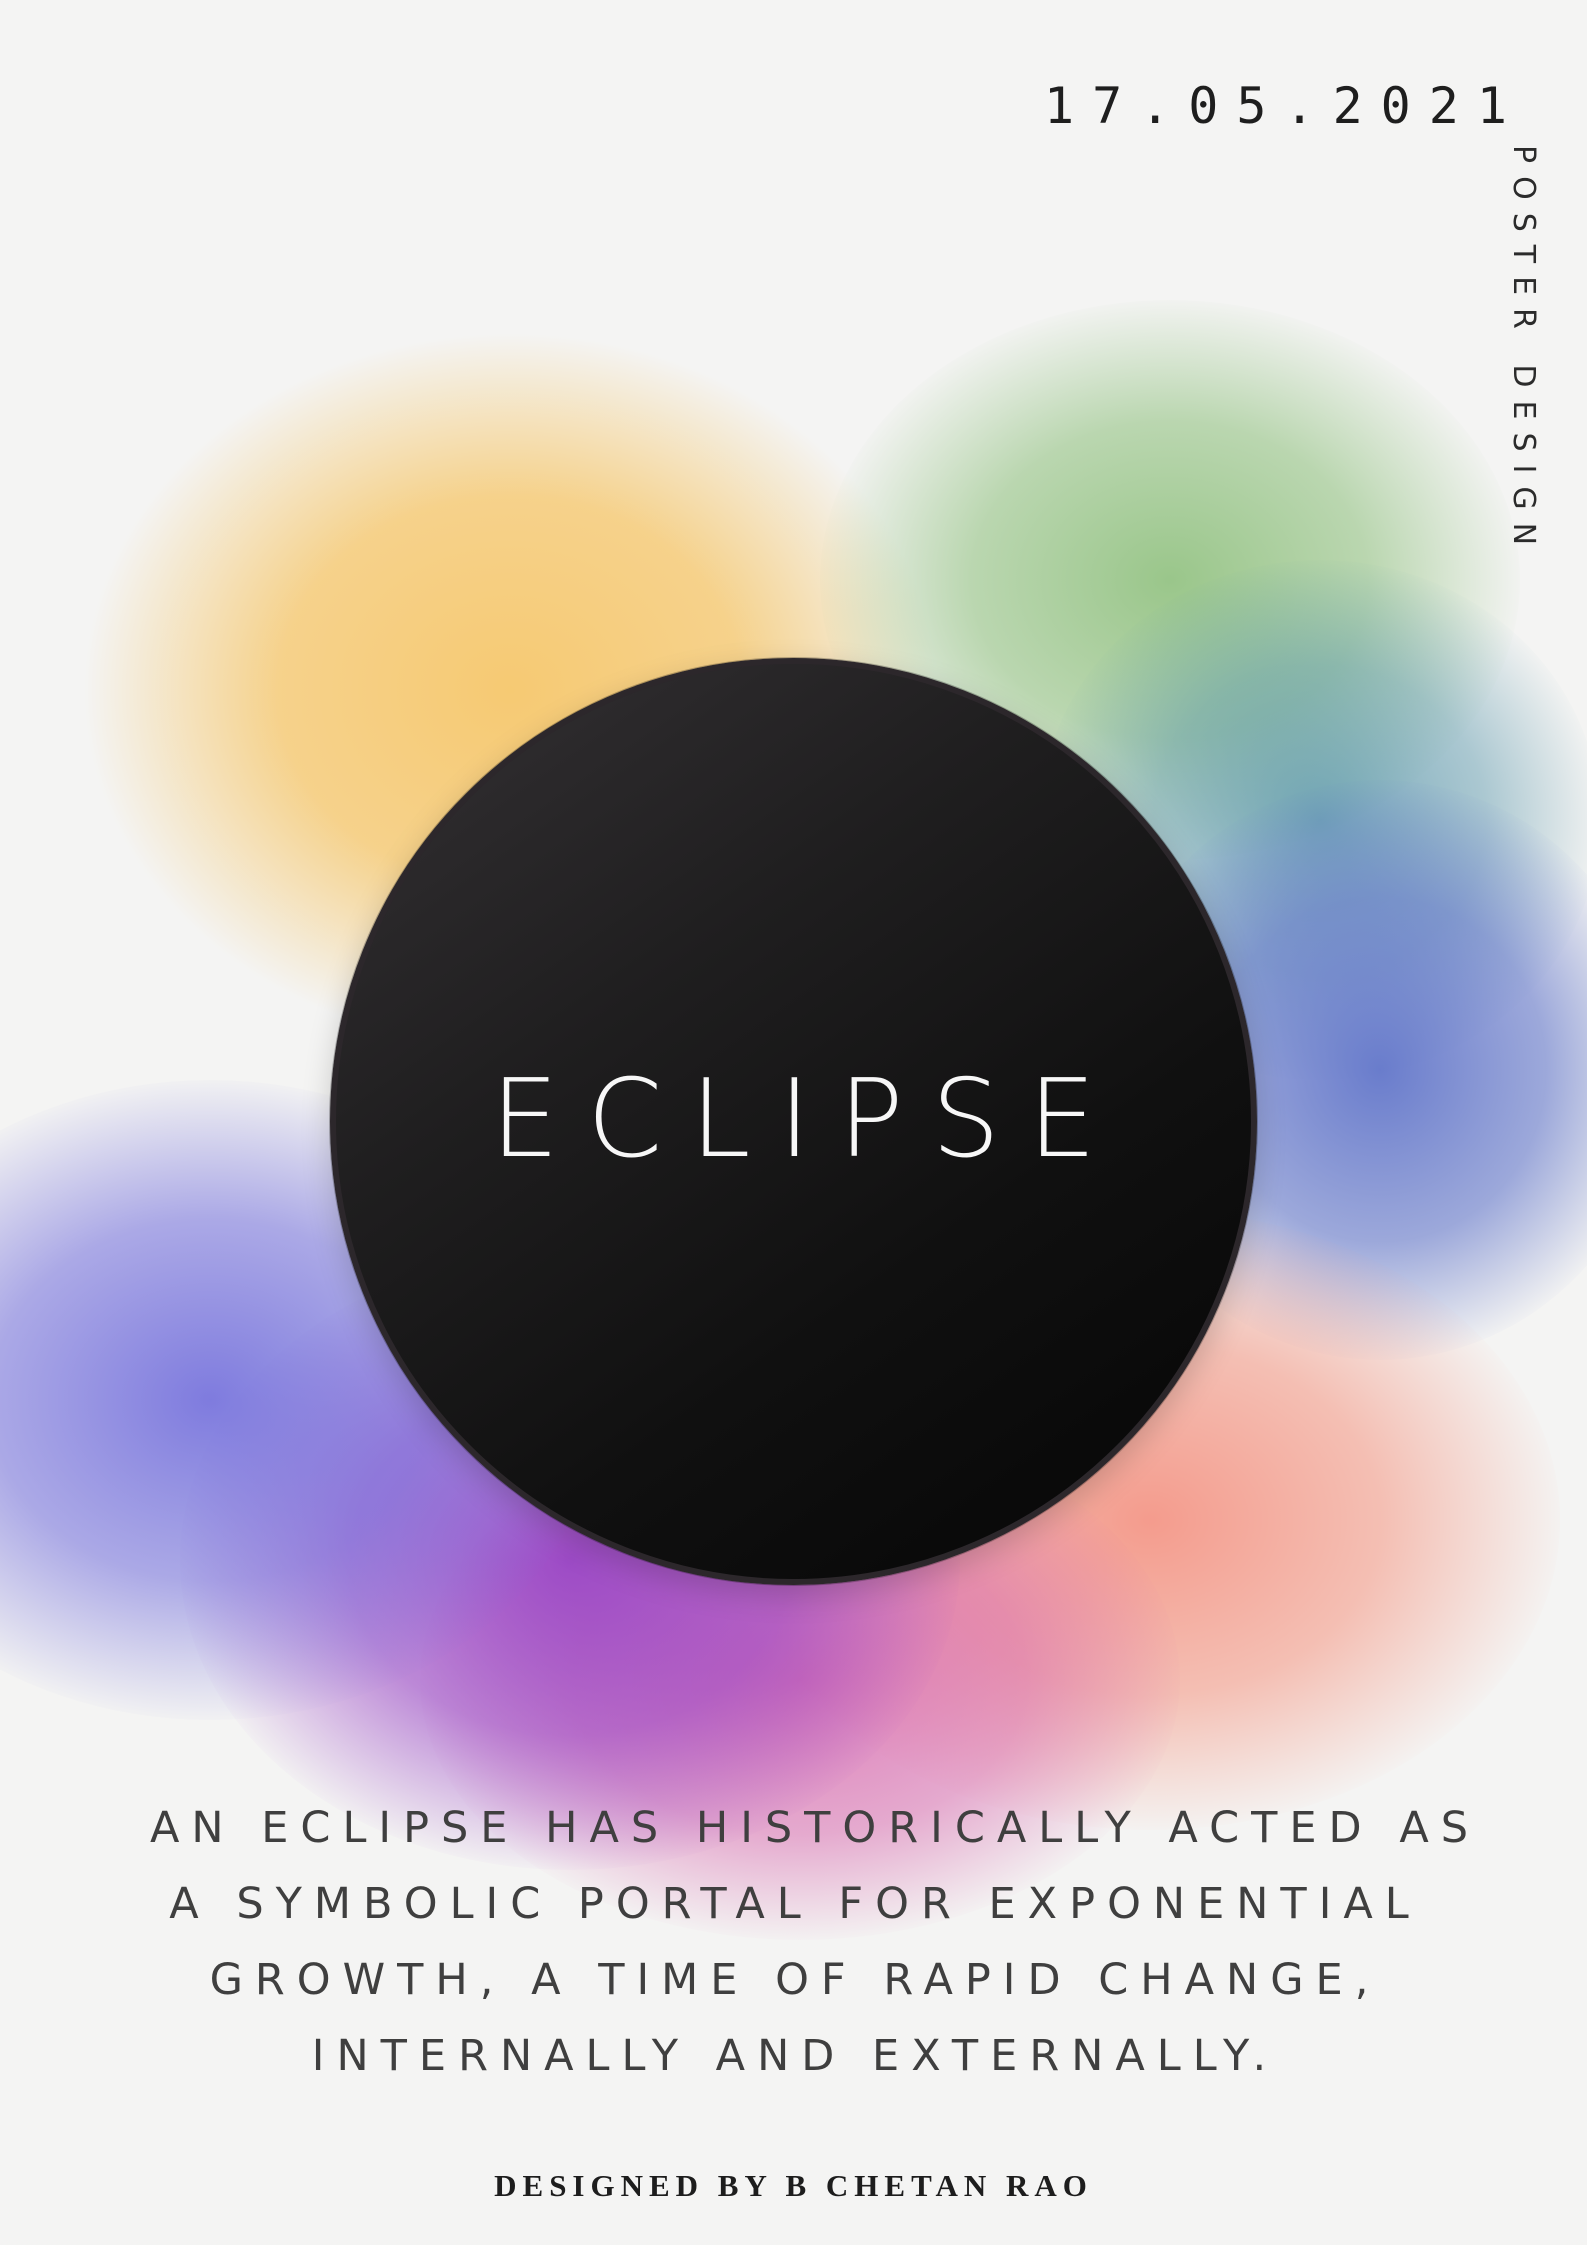 The height and width of the screenshot is (2245, 1587). What do you see at coordinates (1523, 352) in the screenshot?
I see `poster-design-label: POSTER DESIGN` at bounding box center [1523, 352].